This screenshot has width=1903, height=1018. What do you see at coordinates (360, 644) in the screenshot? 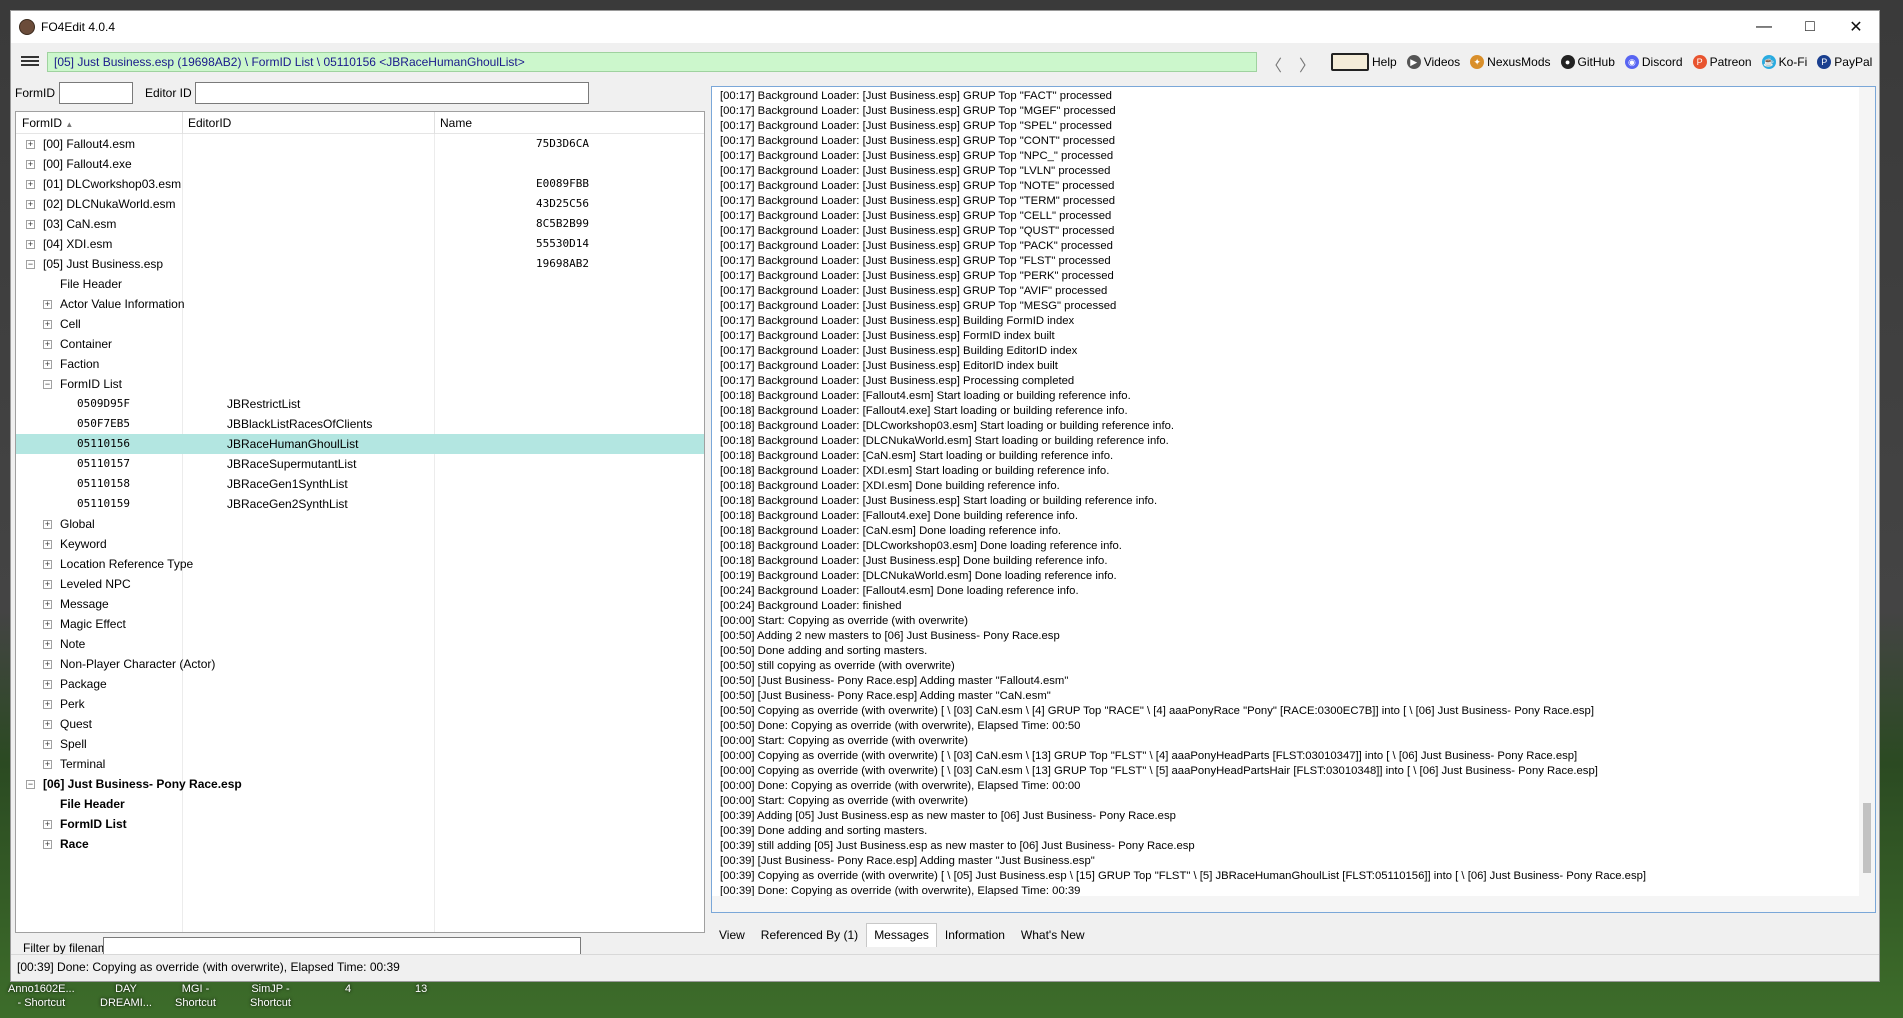
I see `tree-row: + Note` at bounding box center [360, 644].